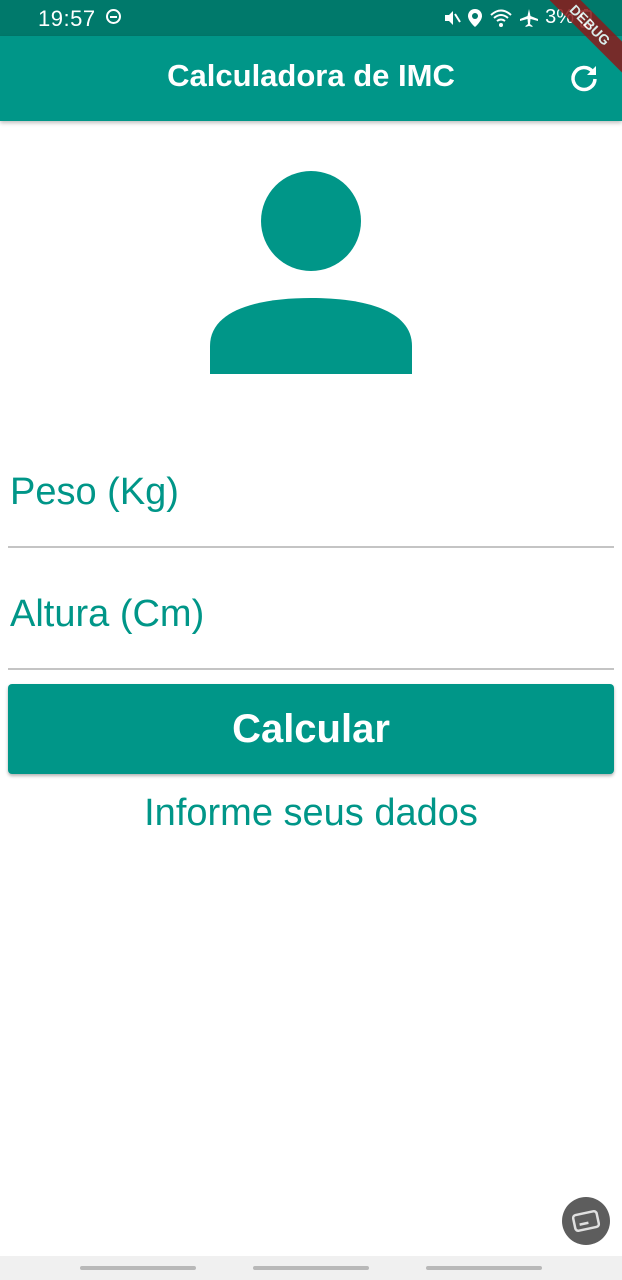 This screenshot has height=1280, width=622. I want to click on airplane-icon, so click(529, 17).